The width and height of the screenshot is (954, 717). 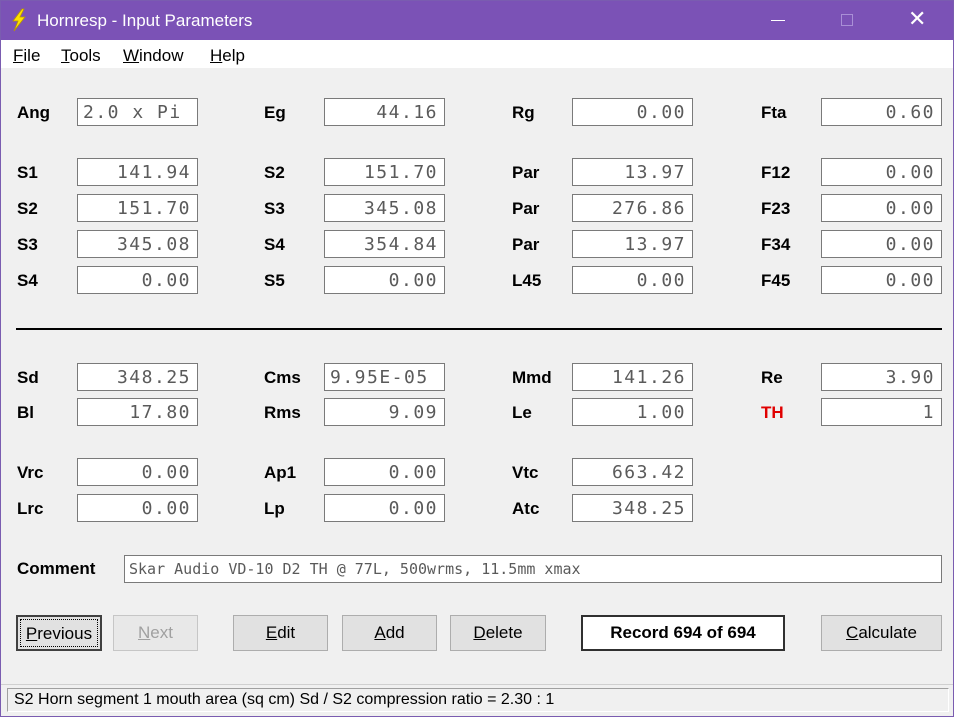 What do you see at coordinates (137, 508) in the screenshot?
I see `field-lrc: 0.00` at bounding box center [137, 508].